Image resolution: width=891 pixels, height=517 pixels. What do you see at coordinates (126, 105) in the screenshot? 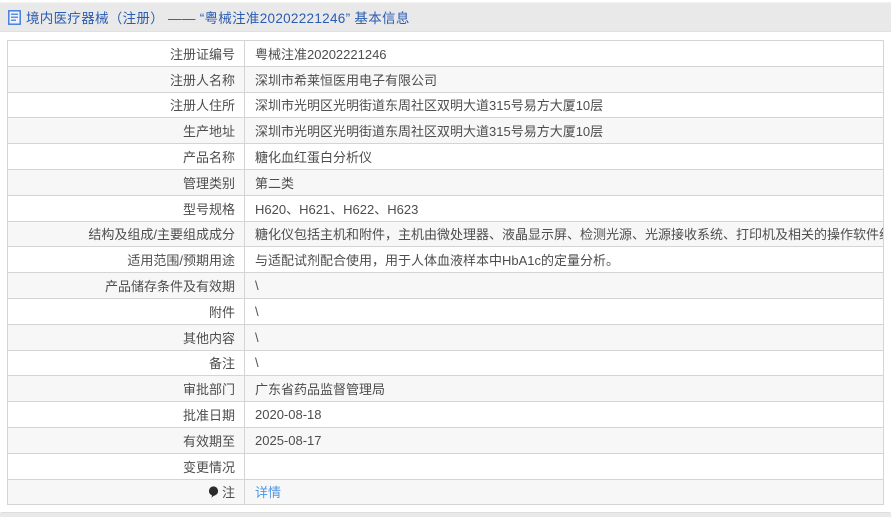
I see `row-label: 注册人住所` at bounding box center [126, 105].